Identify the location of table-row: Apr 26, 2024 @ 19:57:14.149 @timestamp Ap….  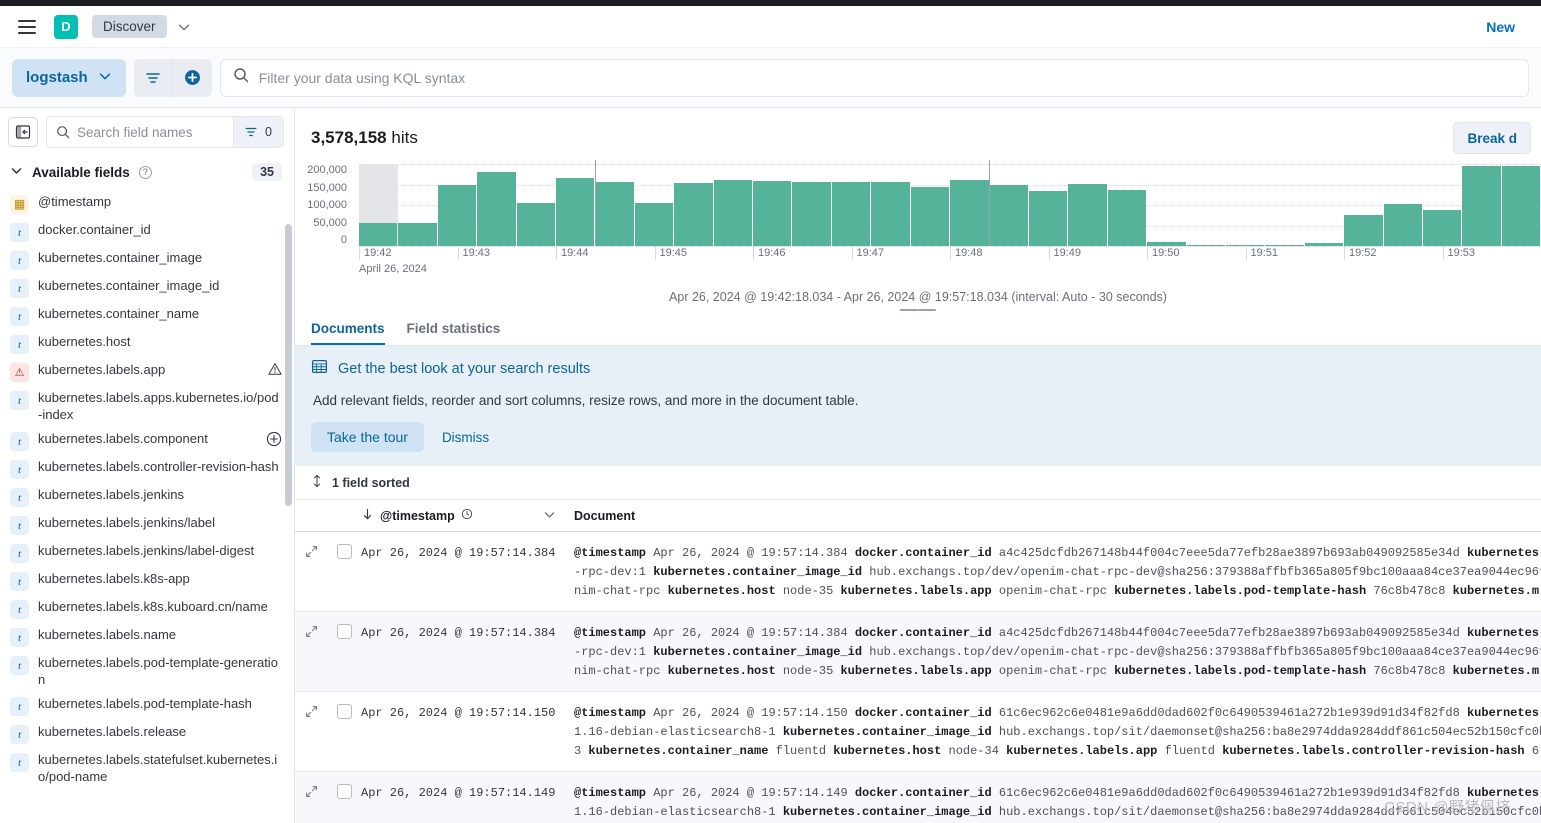
(918, 797).